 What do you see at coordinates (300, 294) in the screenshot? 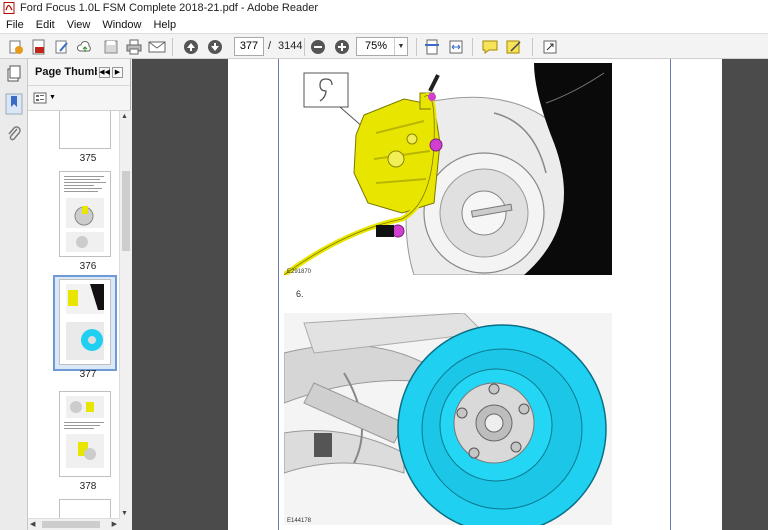
I see `step-number: 6.` at bounding box center [300, 294].